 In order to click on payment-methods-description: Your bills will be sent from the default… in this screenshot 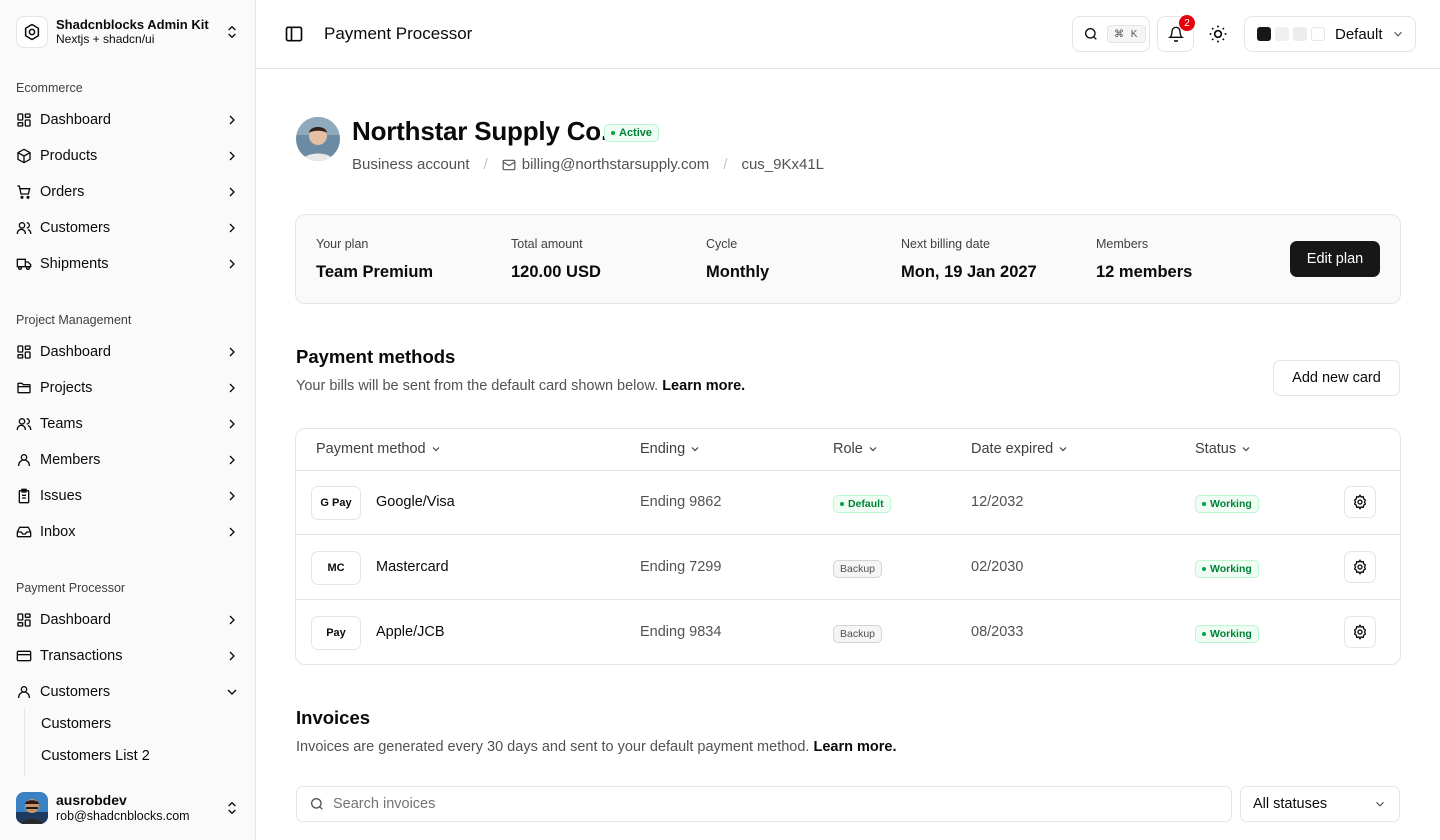, I will do `click(520, 386)`.